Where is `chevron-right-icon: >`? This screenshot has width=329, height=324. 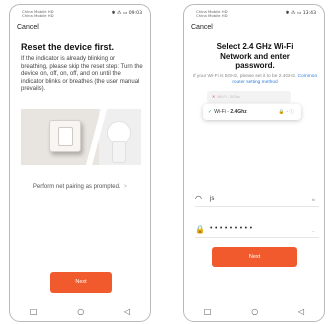
chevron-right-icon: > is located at coordinates (125, 187).